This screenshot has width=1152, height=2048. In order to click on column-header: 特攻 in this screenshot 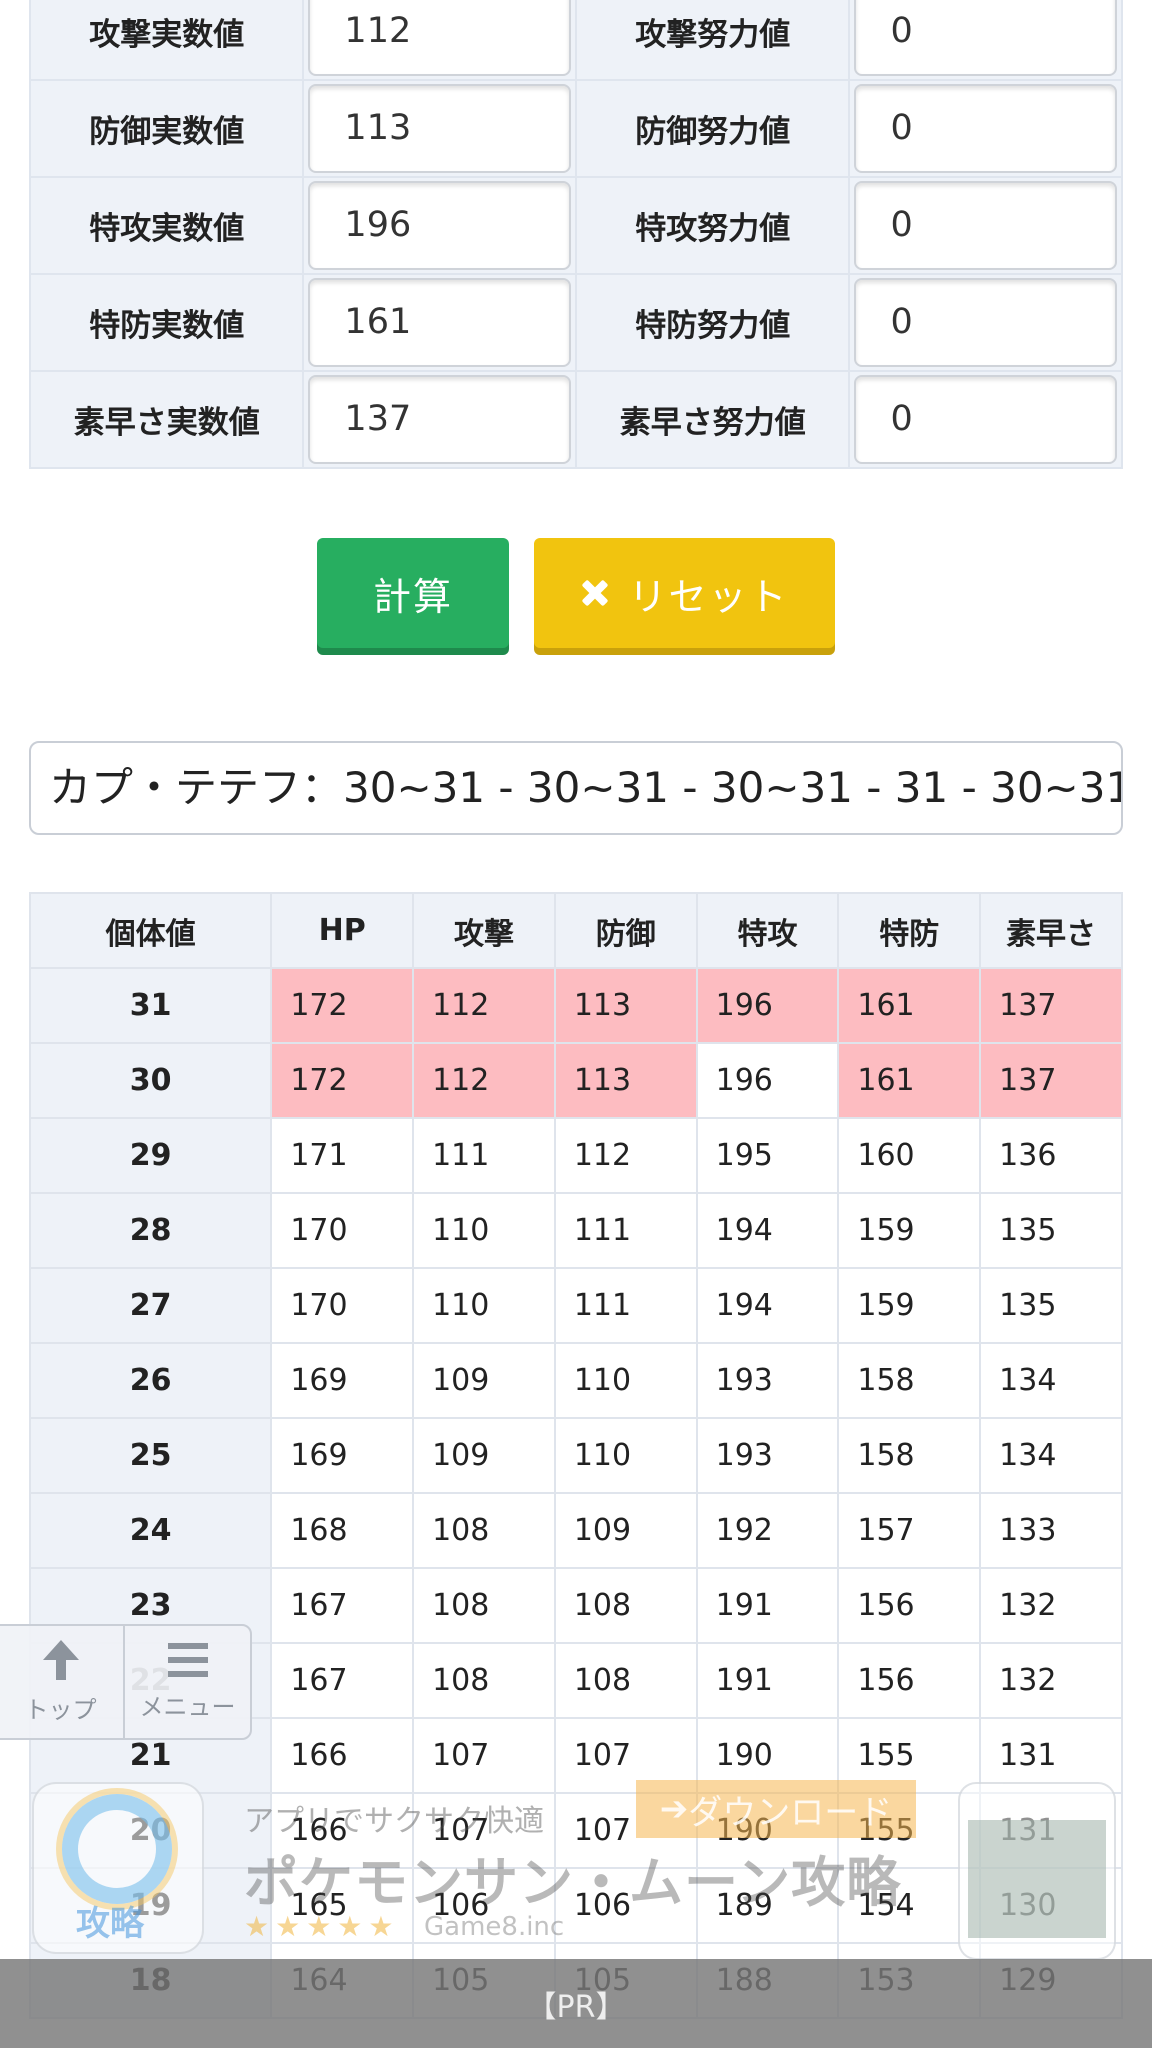, I will do `click(767, 930)`.